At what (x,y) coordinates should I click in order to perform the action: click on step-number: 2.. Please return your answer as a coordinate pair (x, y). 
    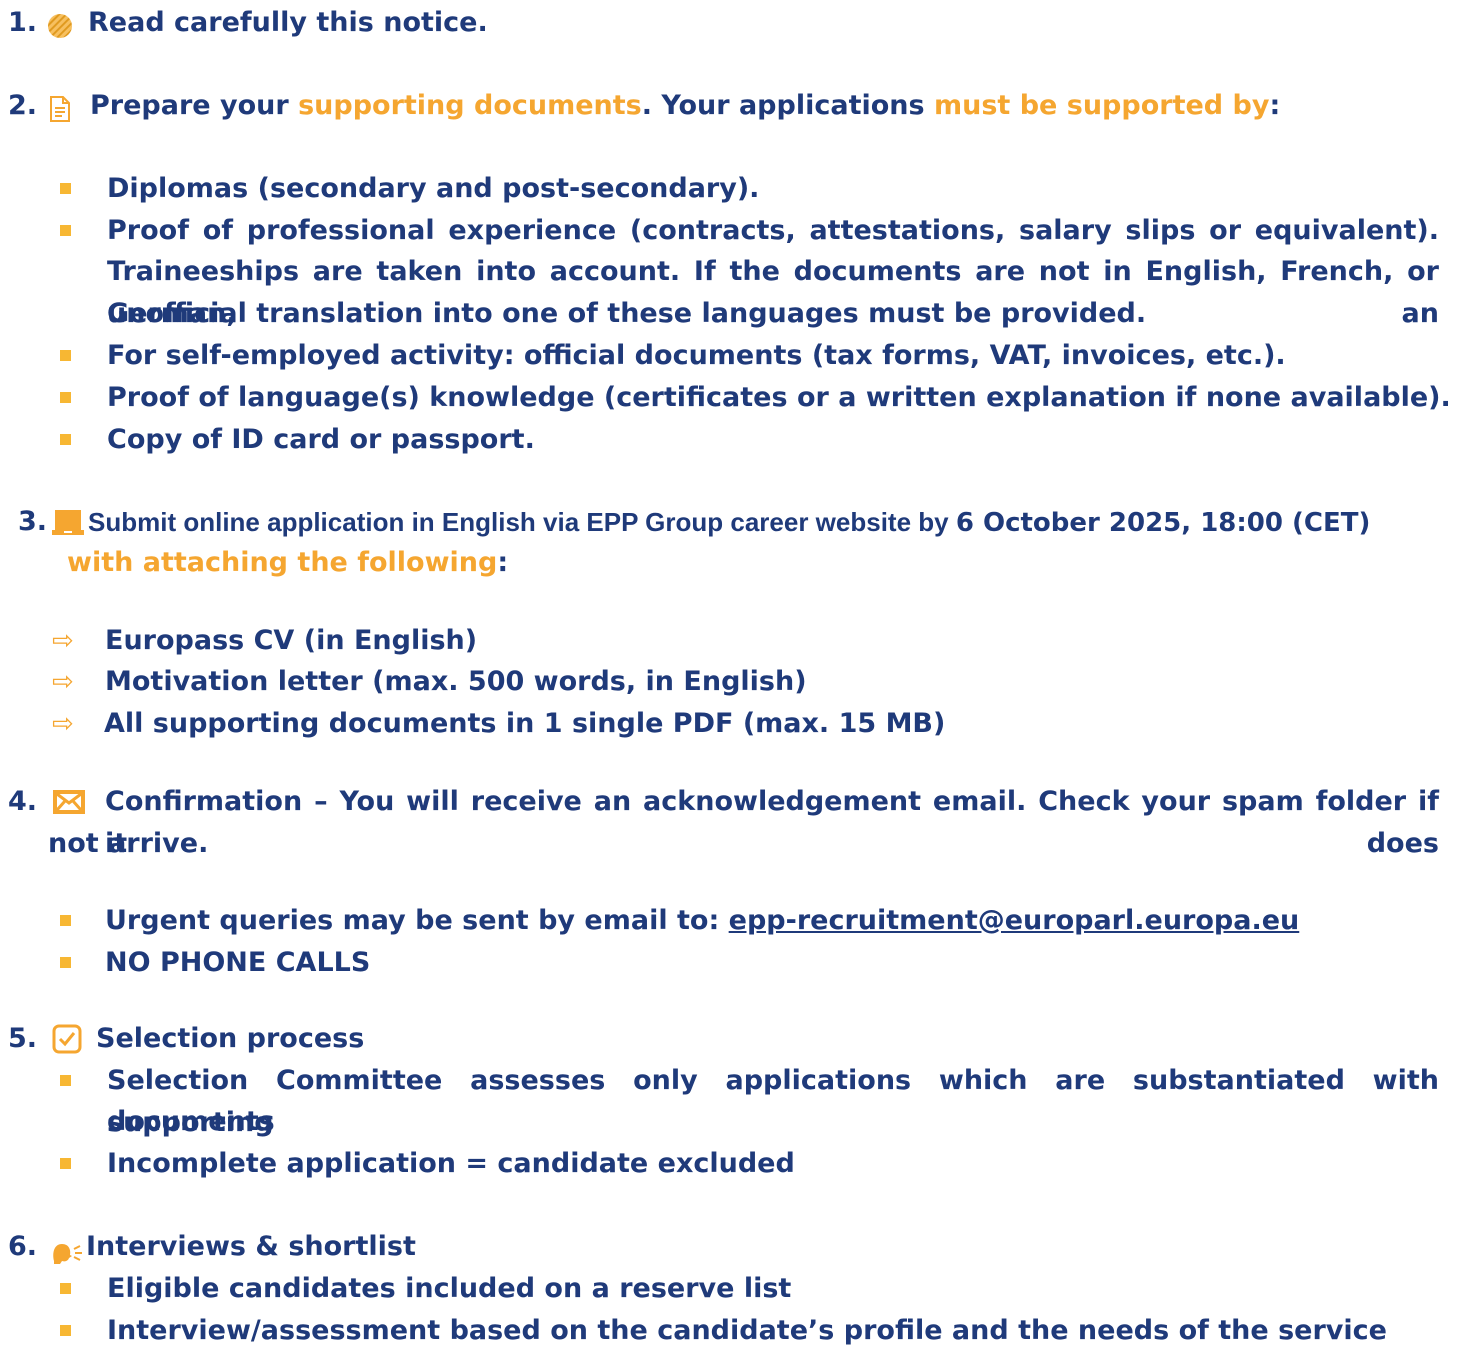
    Looking at the image, I should click on (23, 105).